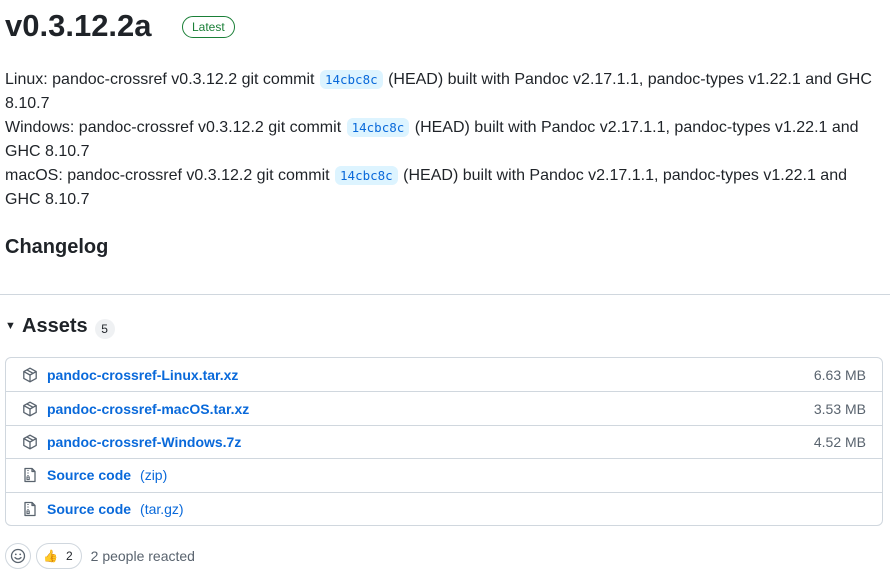  Describe the element at coordinates (444, 374) in the screenshot. I see `asset-row: pandoc-crossref-Linux.tar.xz 6.63 MB` at that location.